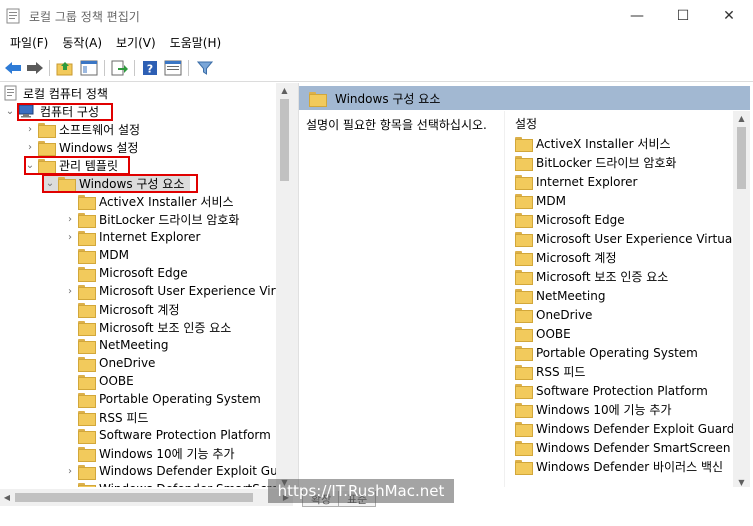 The width and height of the screenshot is (753, 526). Describe the element at coordinates (625, 238) in the screenshot. I see `list-item: Microsoft User Experience Virtualizati` at that location.